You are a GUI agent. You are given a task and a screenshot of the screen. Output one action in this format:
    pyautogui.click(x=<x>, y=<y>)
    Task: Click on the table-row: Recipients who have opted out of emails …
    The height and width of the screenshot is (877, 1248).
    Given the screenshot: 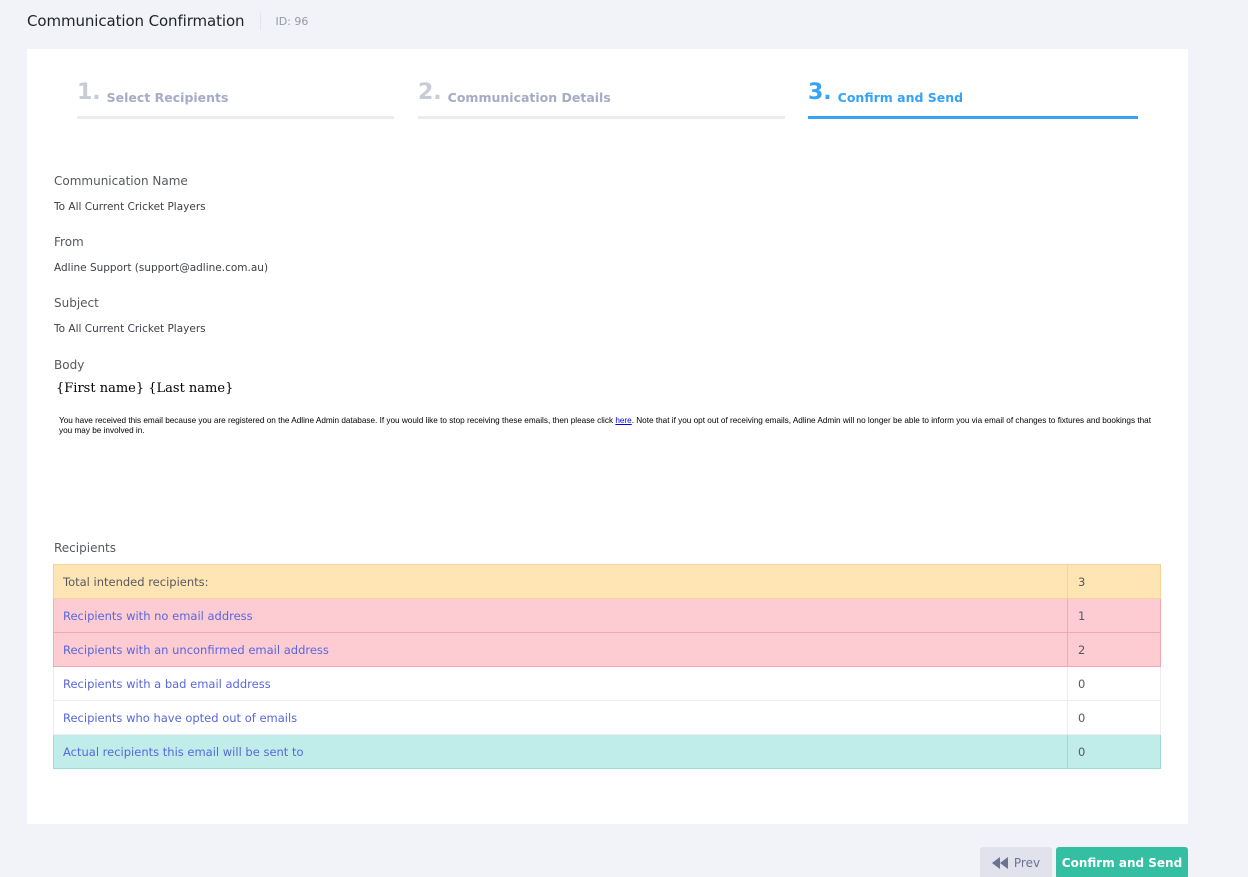 What is the action you would take?
    pyautogui.click(x=607, y=717)
    